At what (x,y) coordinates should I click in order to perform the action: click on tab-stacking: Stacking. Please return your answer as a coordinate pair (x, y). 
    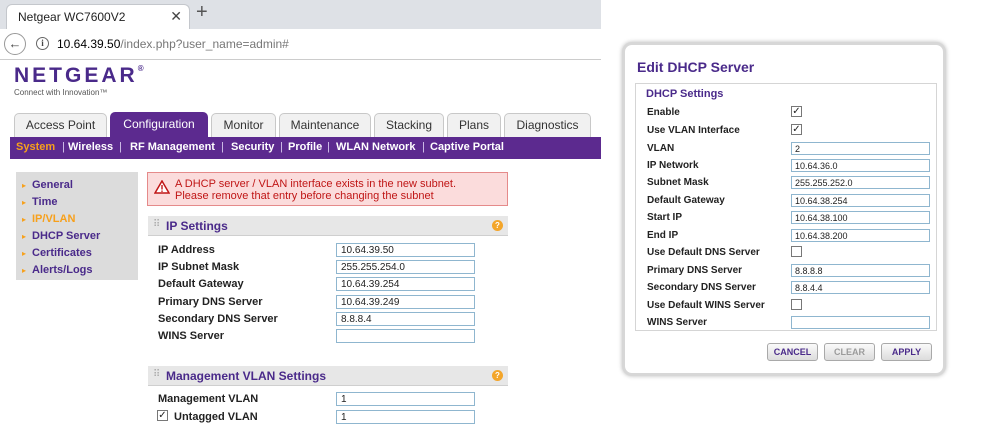
    Looking at the image, I should click on (409, 125).